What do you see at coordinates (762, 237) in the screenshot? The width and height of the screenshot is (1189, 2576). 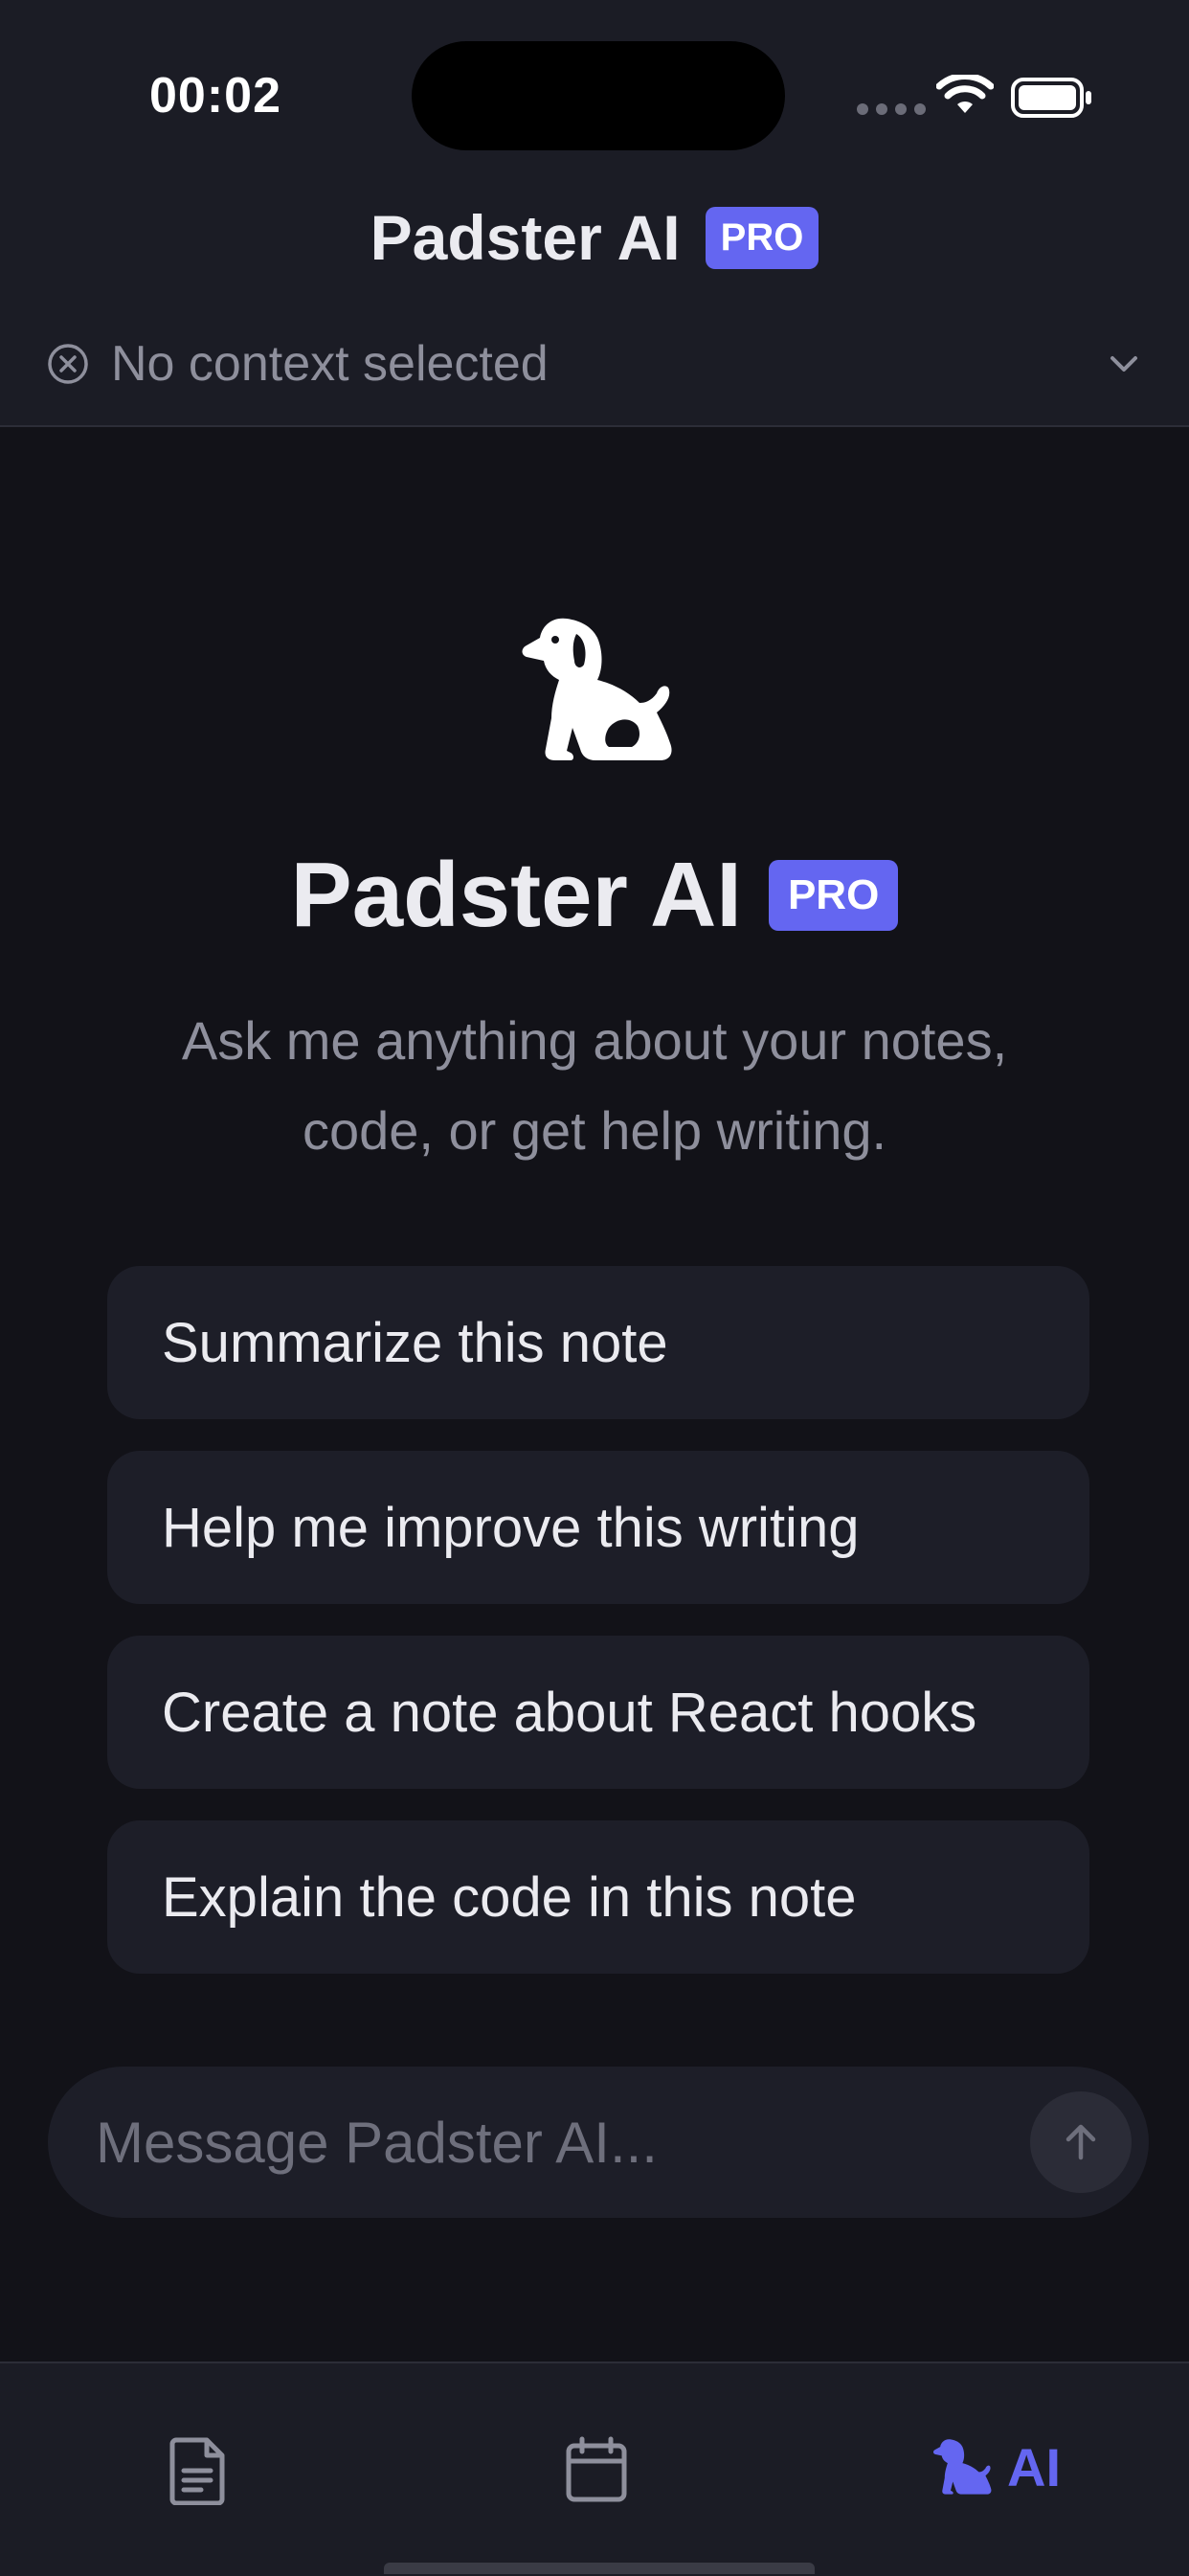 I see `pro-badge: PRO` at bounding box center [762, 237].